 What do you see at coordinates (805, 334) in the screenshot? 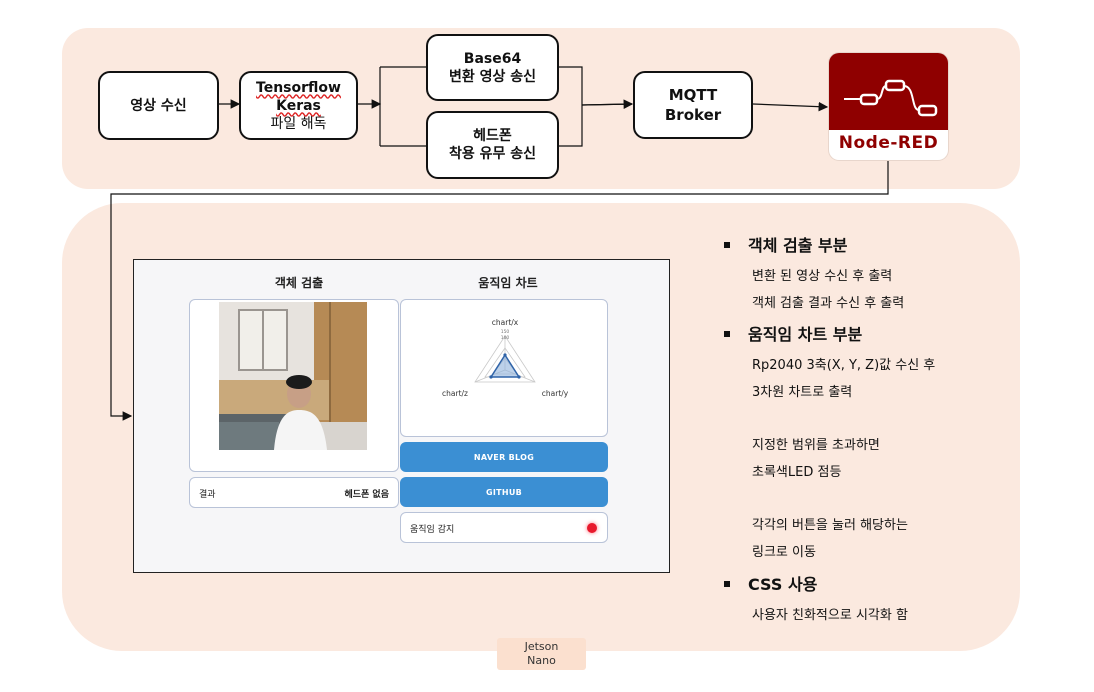
I see `bullet-2-title-text: 움직임 차트 부분` at bounding box center [805, 334].